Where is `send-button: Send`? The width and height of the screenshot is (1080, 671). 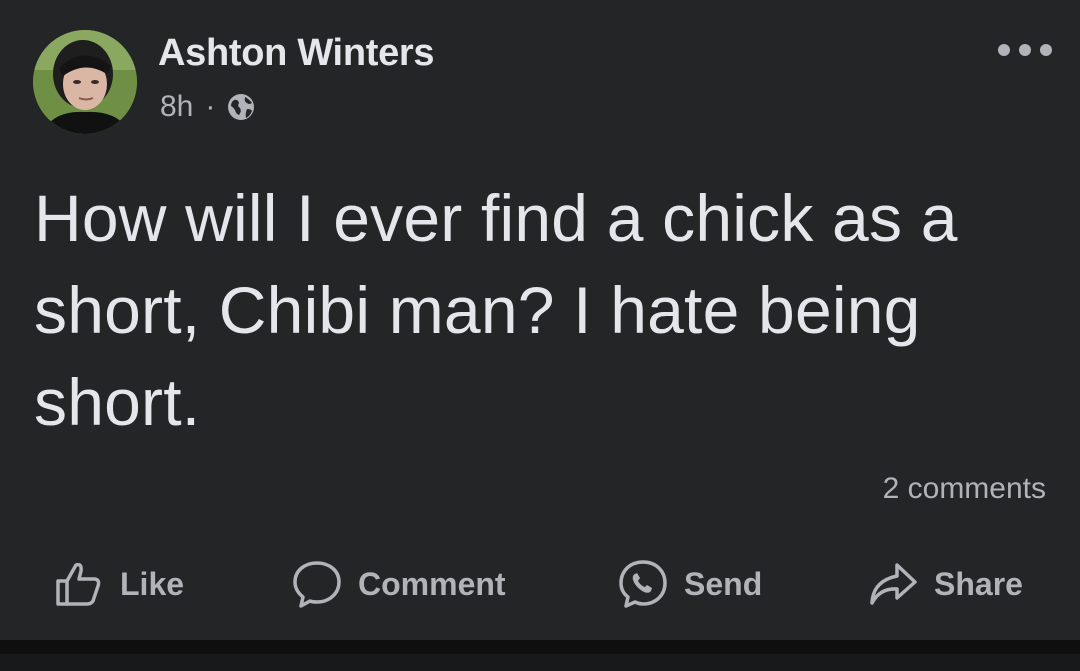 send-button: Send is located at coordinates (689, 584).